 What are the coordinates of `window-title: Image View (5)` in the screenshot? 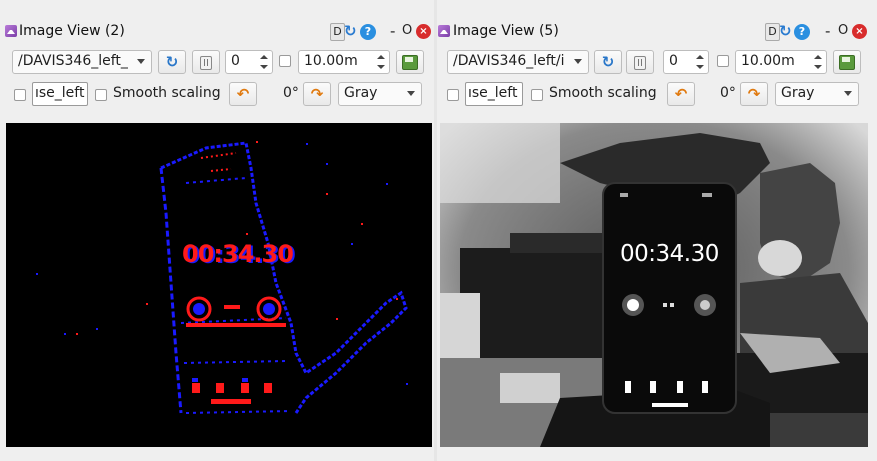 It's located at (506, 31).